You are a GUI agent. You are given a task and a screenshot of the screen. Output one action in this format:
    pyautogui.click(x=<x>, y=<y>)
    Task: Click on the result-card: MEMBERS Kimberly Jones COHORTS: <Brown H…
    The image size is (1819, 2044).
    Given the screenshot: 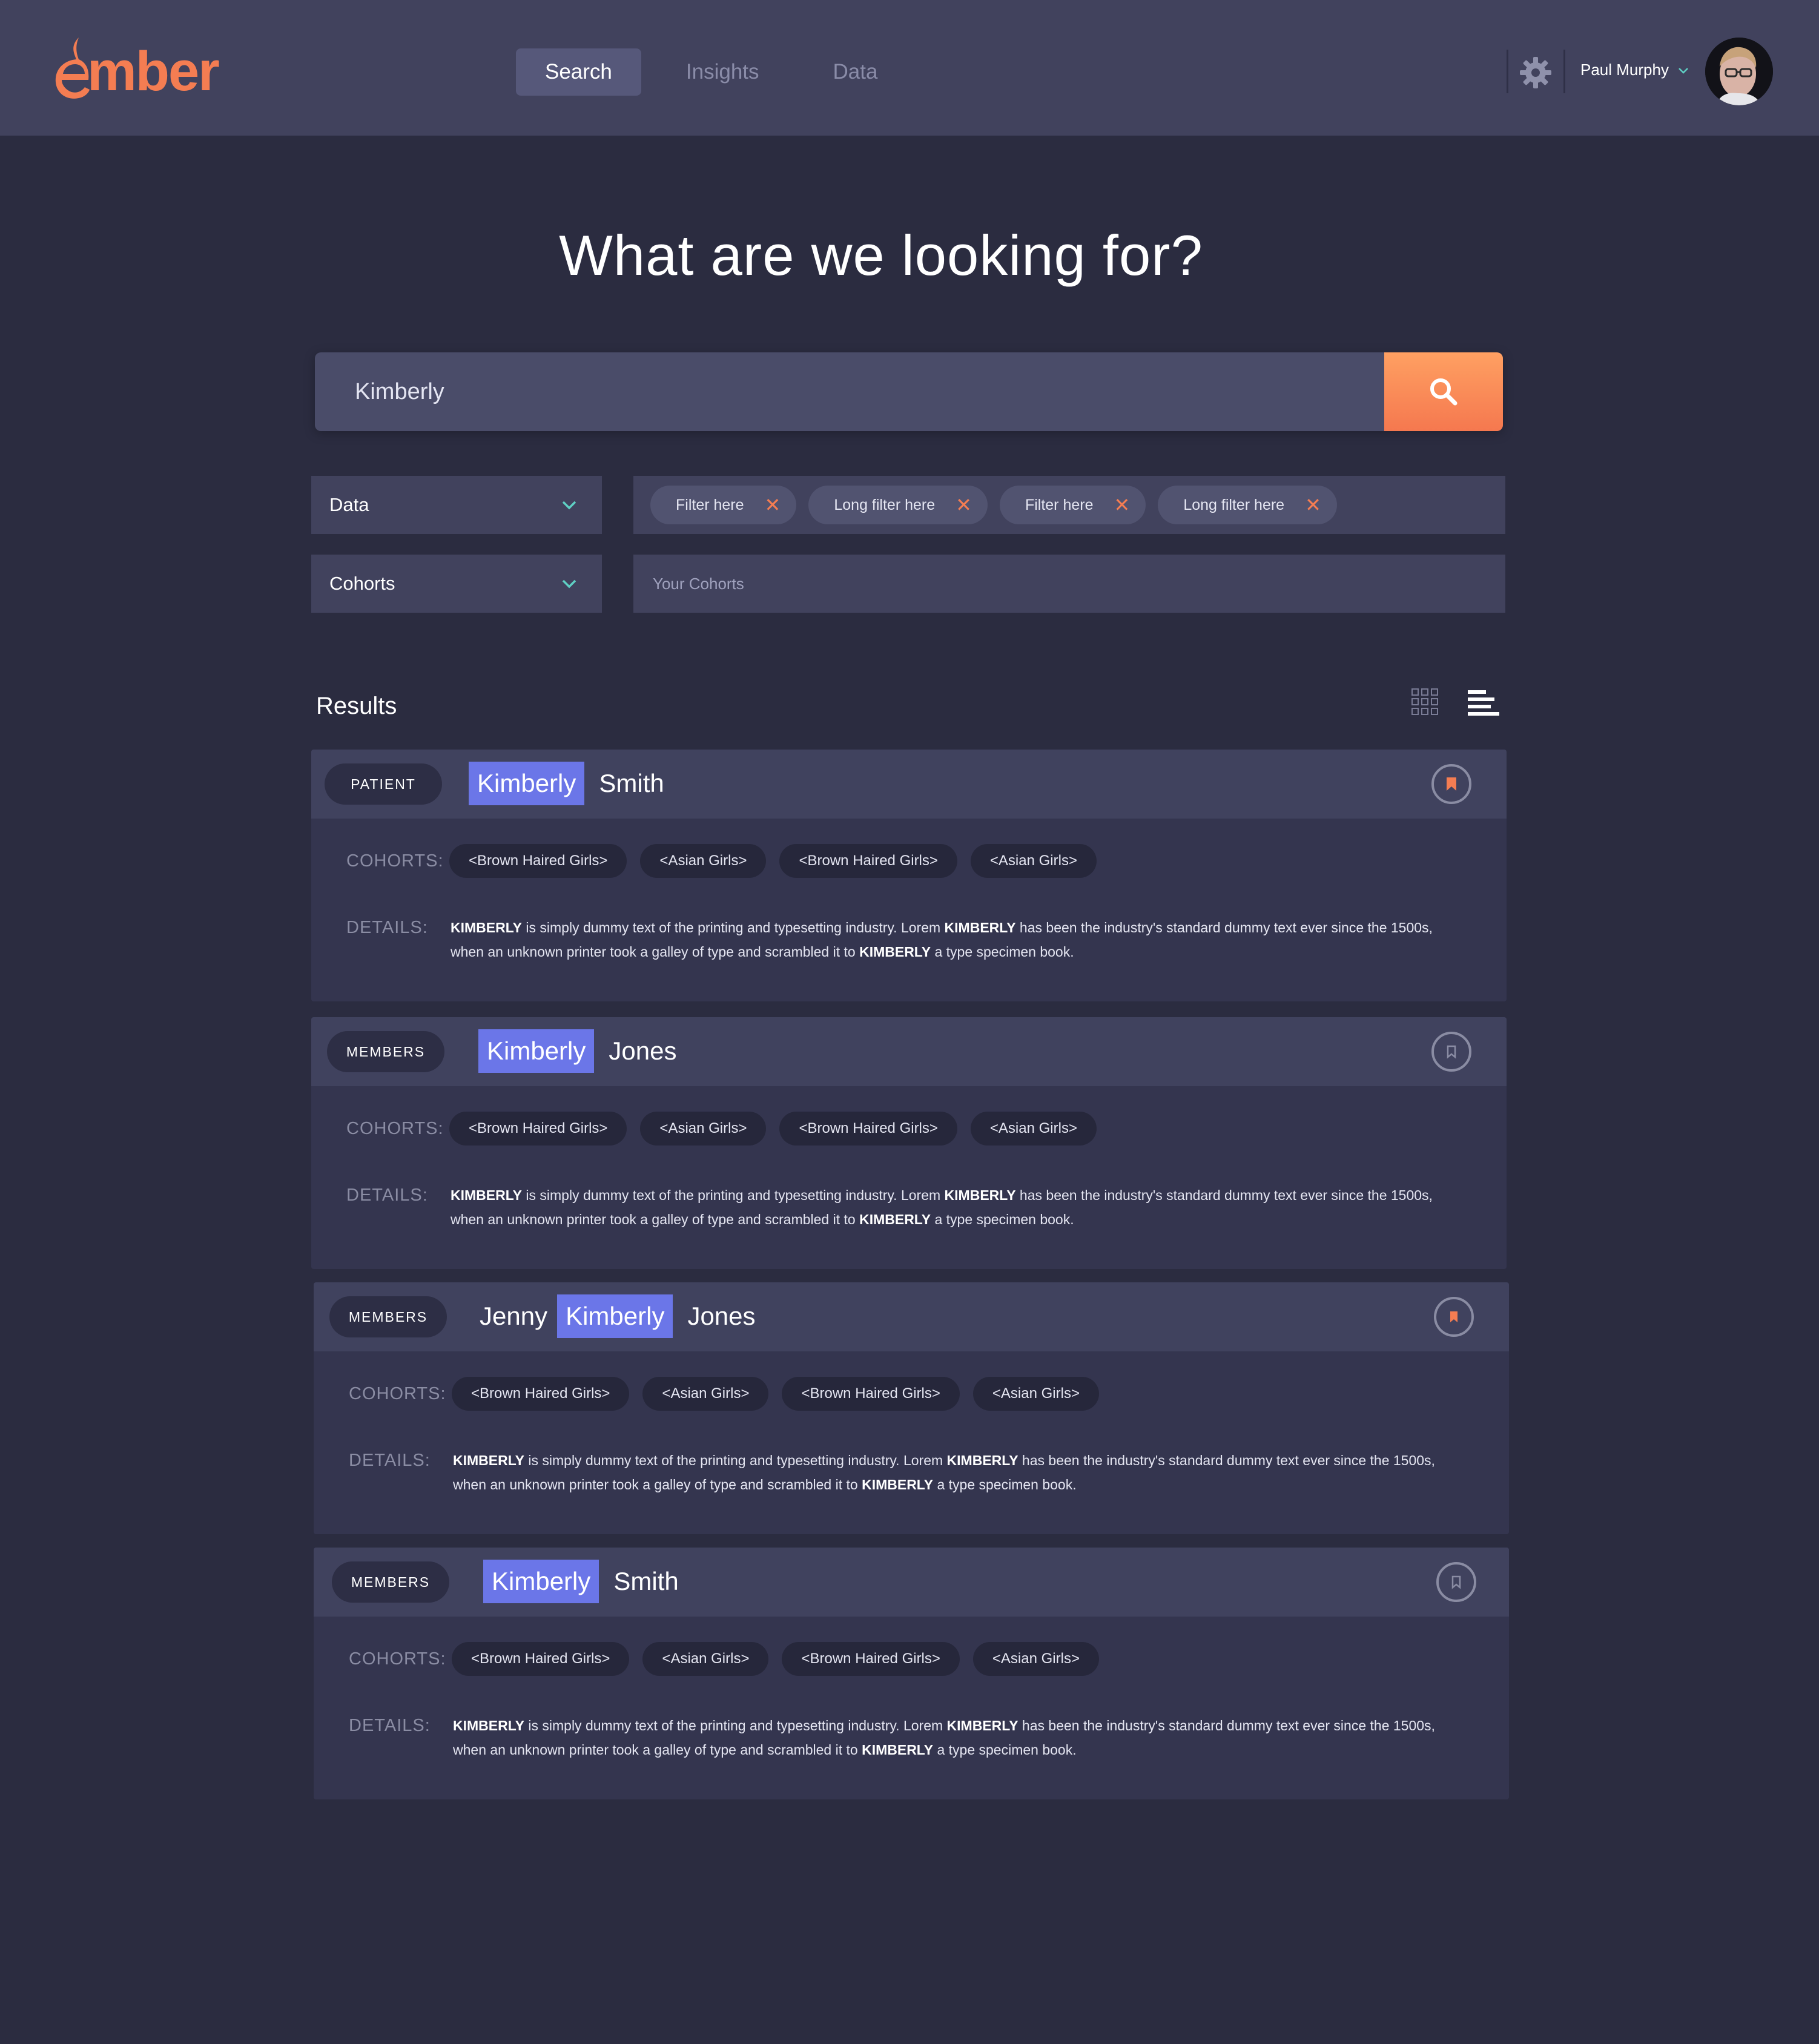 What is the action you would take?
    pyautogui.click(x=909, y=1143)
    